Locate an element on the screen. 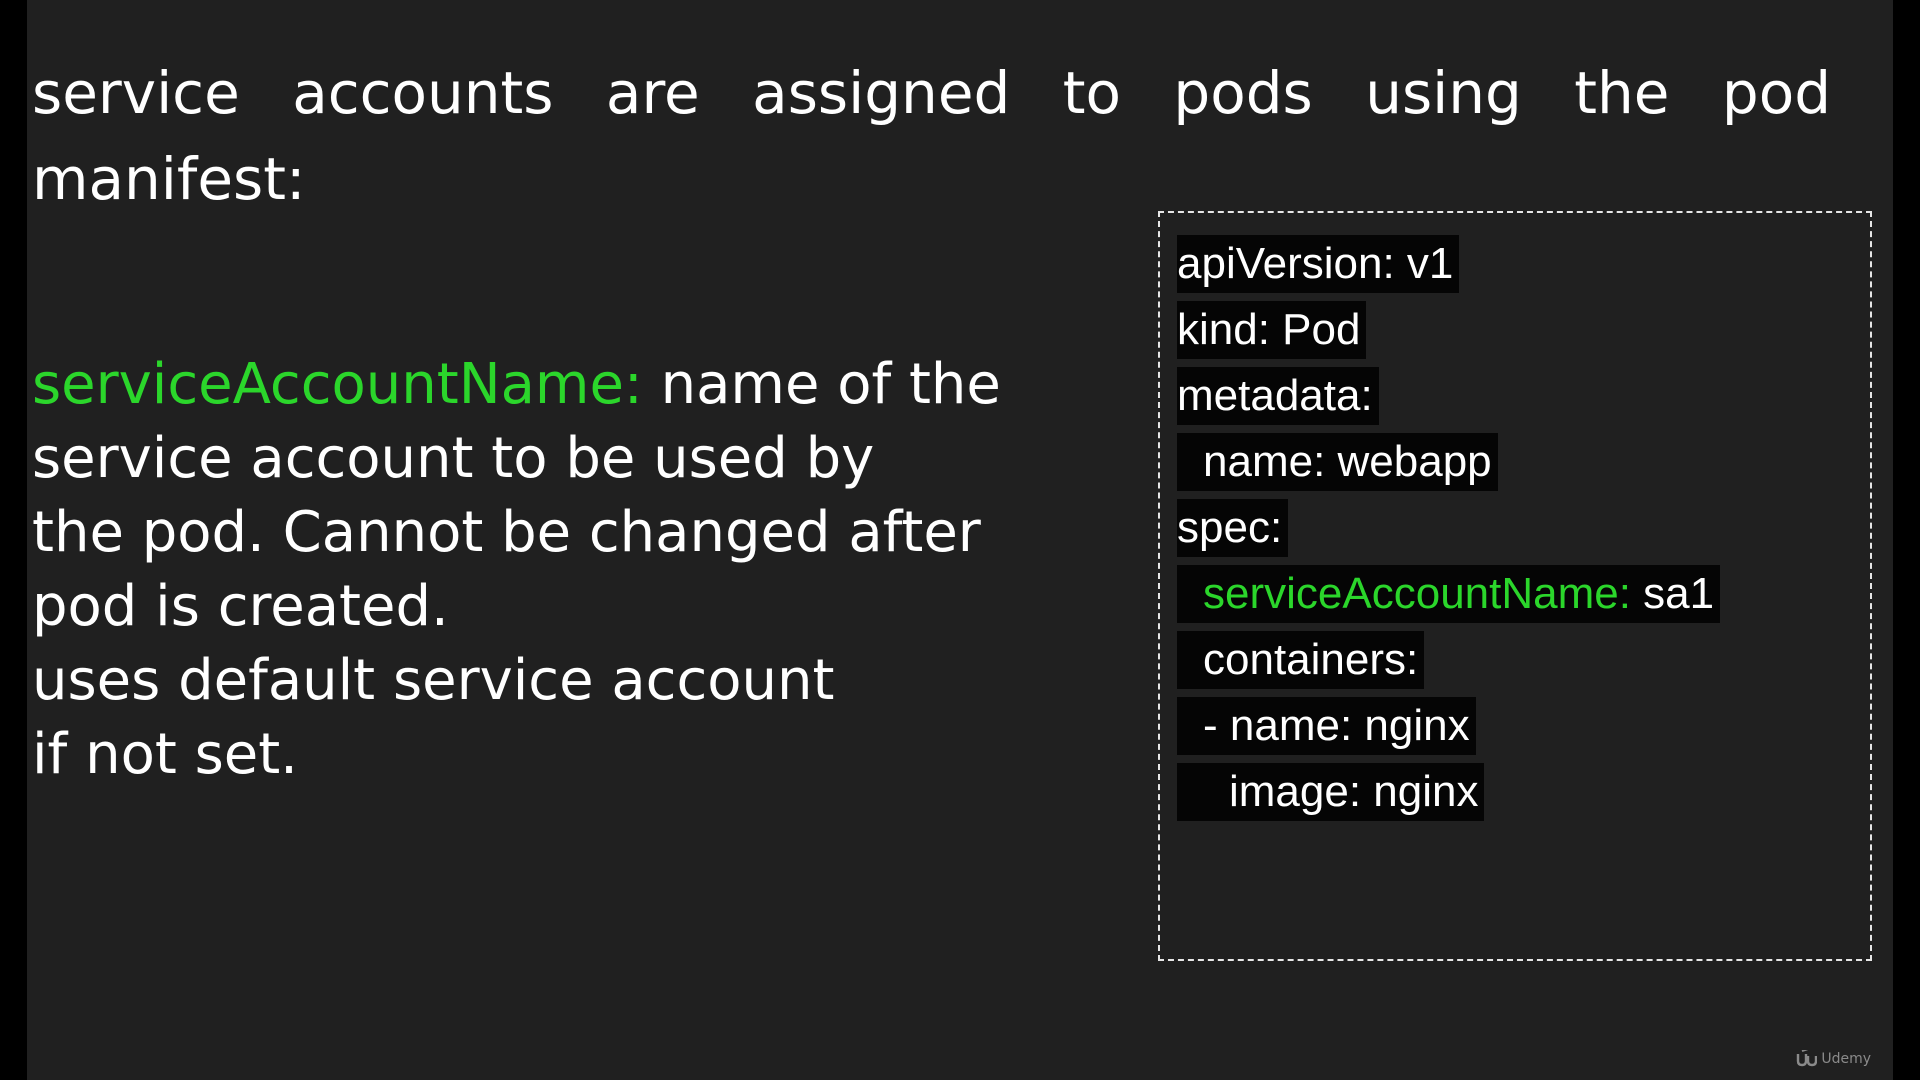  code-container-name: - name: nginx is located at coordinates (1326, 726).